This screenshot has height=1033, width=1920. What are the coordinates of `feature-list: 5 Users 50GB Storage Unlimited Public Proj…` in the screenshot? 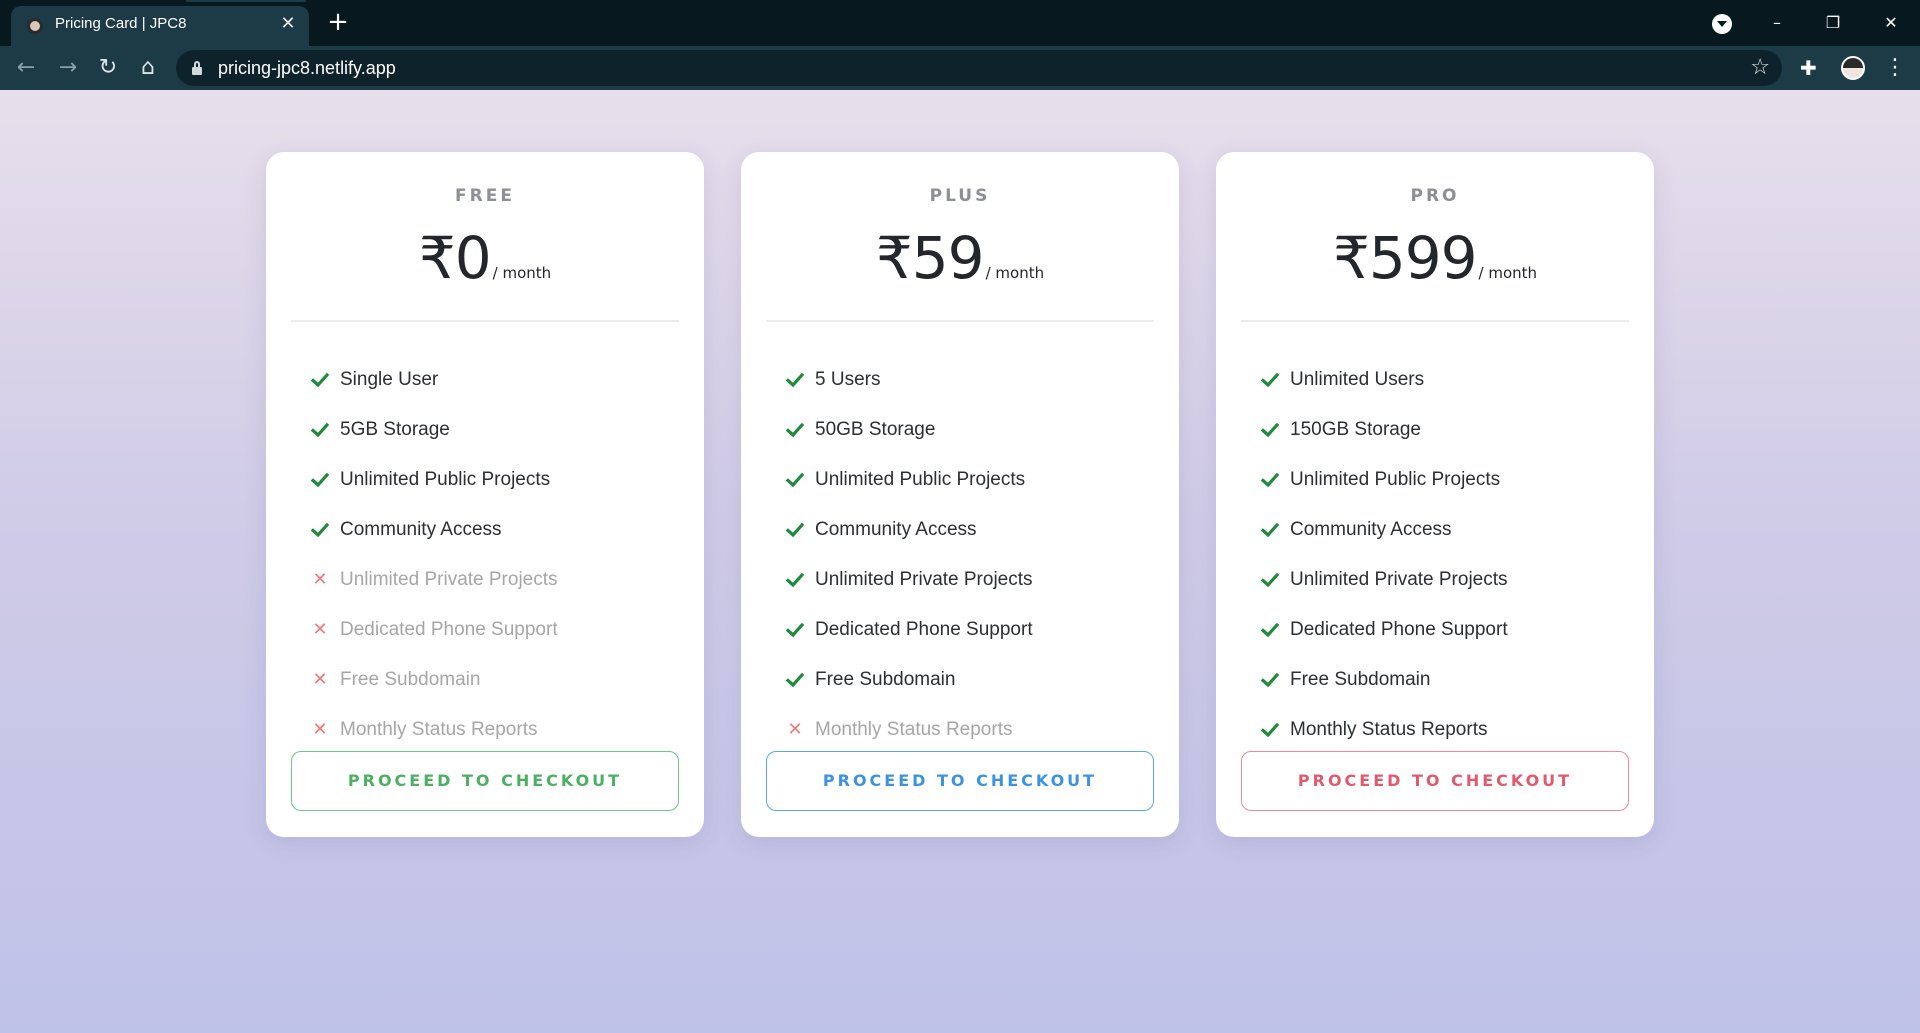 It's located at (909, 555).